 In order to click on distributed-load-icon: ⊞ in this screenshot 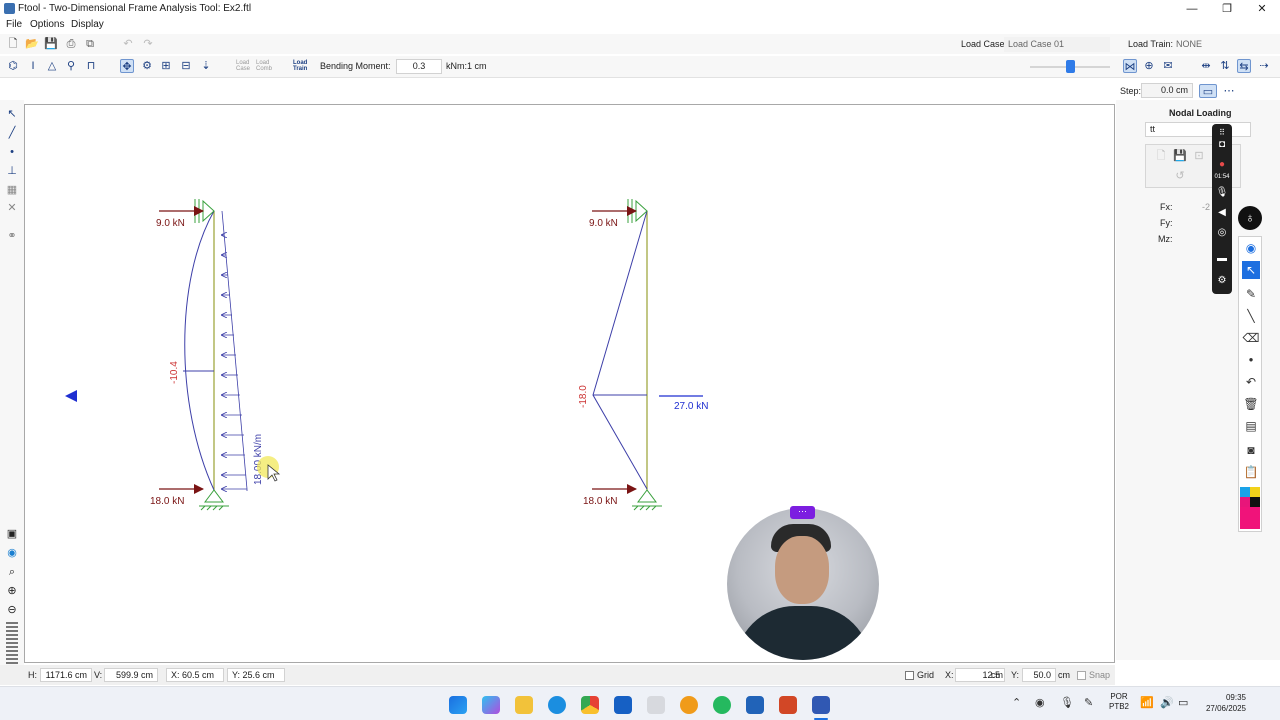, I will do `click(166, 66)`.